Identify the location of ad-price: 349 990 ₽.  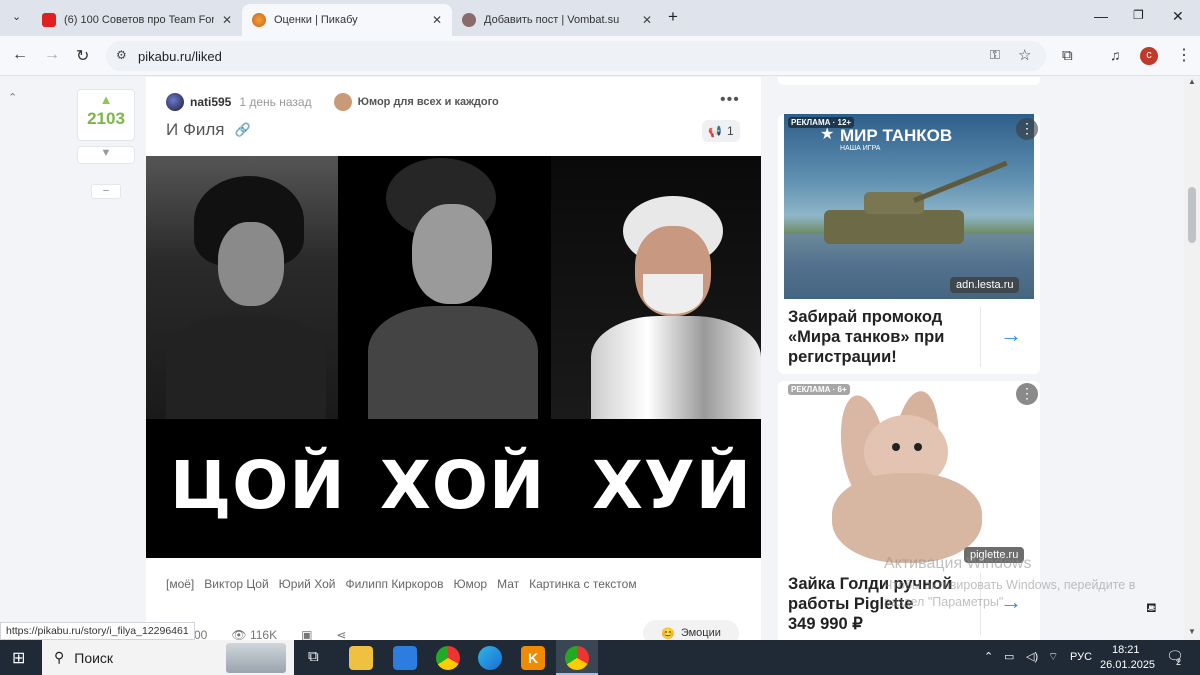
(825, 624).